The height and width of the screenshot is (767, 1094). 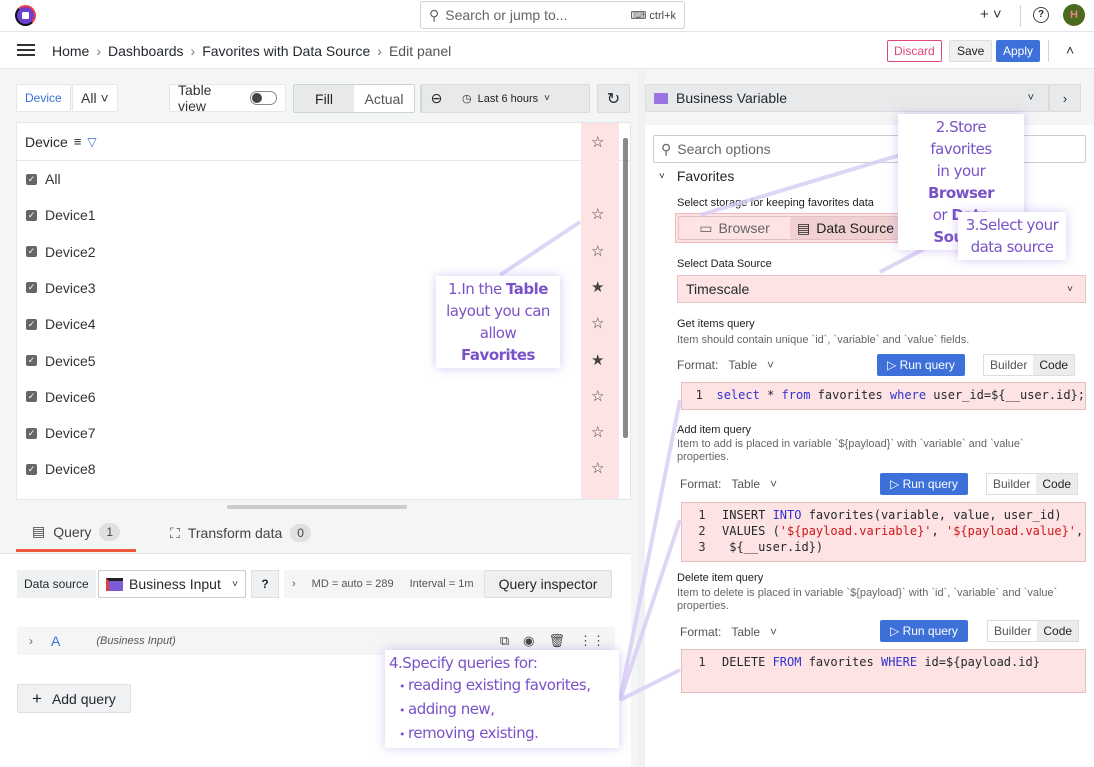 I want to click on vertical-scrollbar, so click(x=625, y=288).